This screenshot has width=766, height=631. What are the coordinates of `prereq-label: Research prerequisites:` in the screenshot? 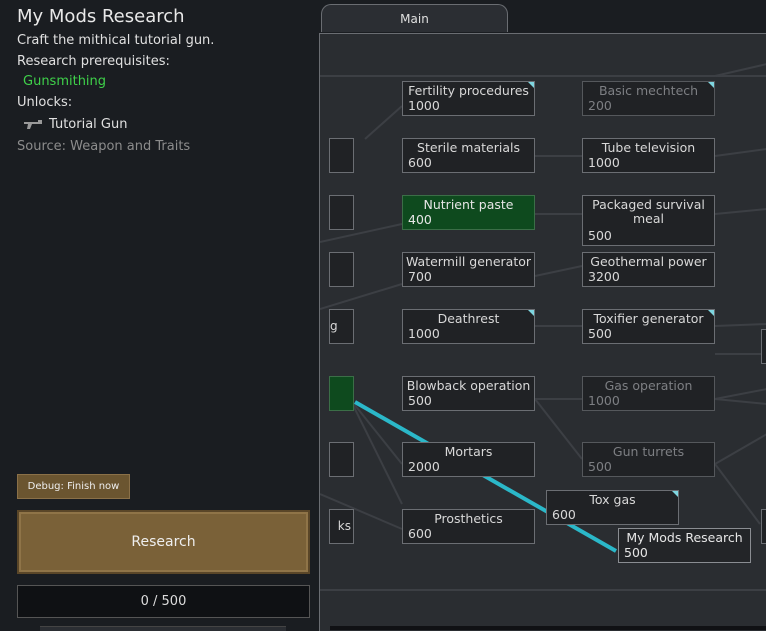 It's located at (93, 61).